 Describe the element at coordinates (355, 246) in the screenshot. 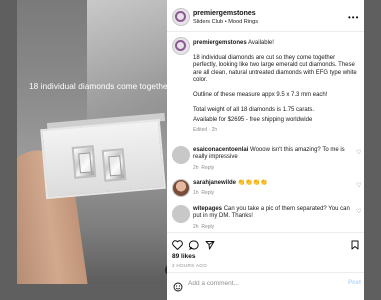

I see `bookmark-icon` at that location.